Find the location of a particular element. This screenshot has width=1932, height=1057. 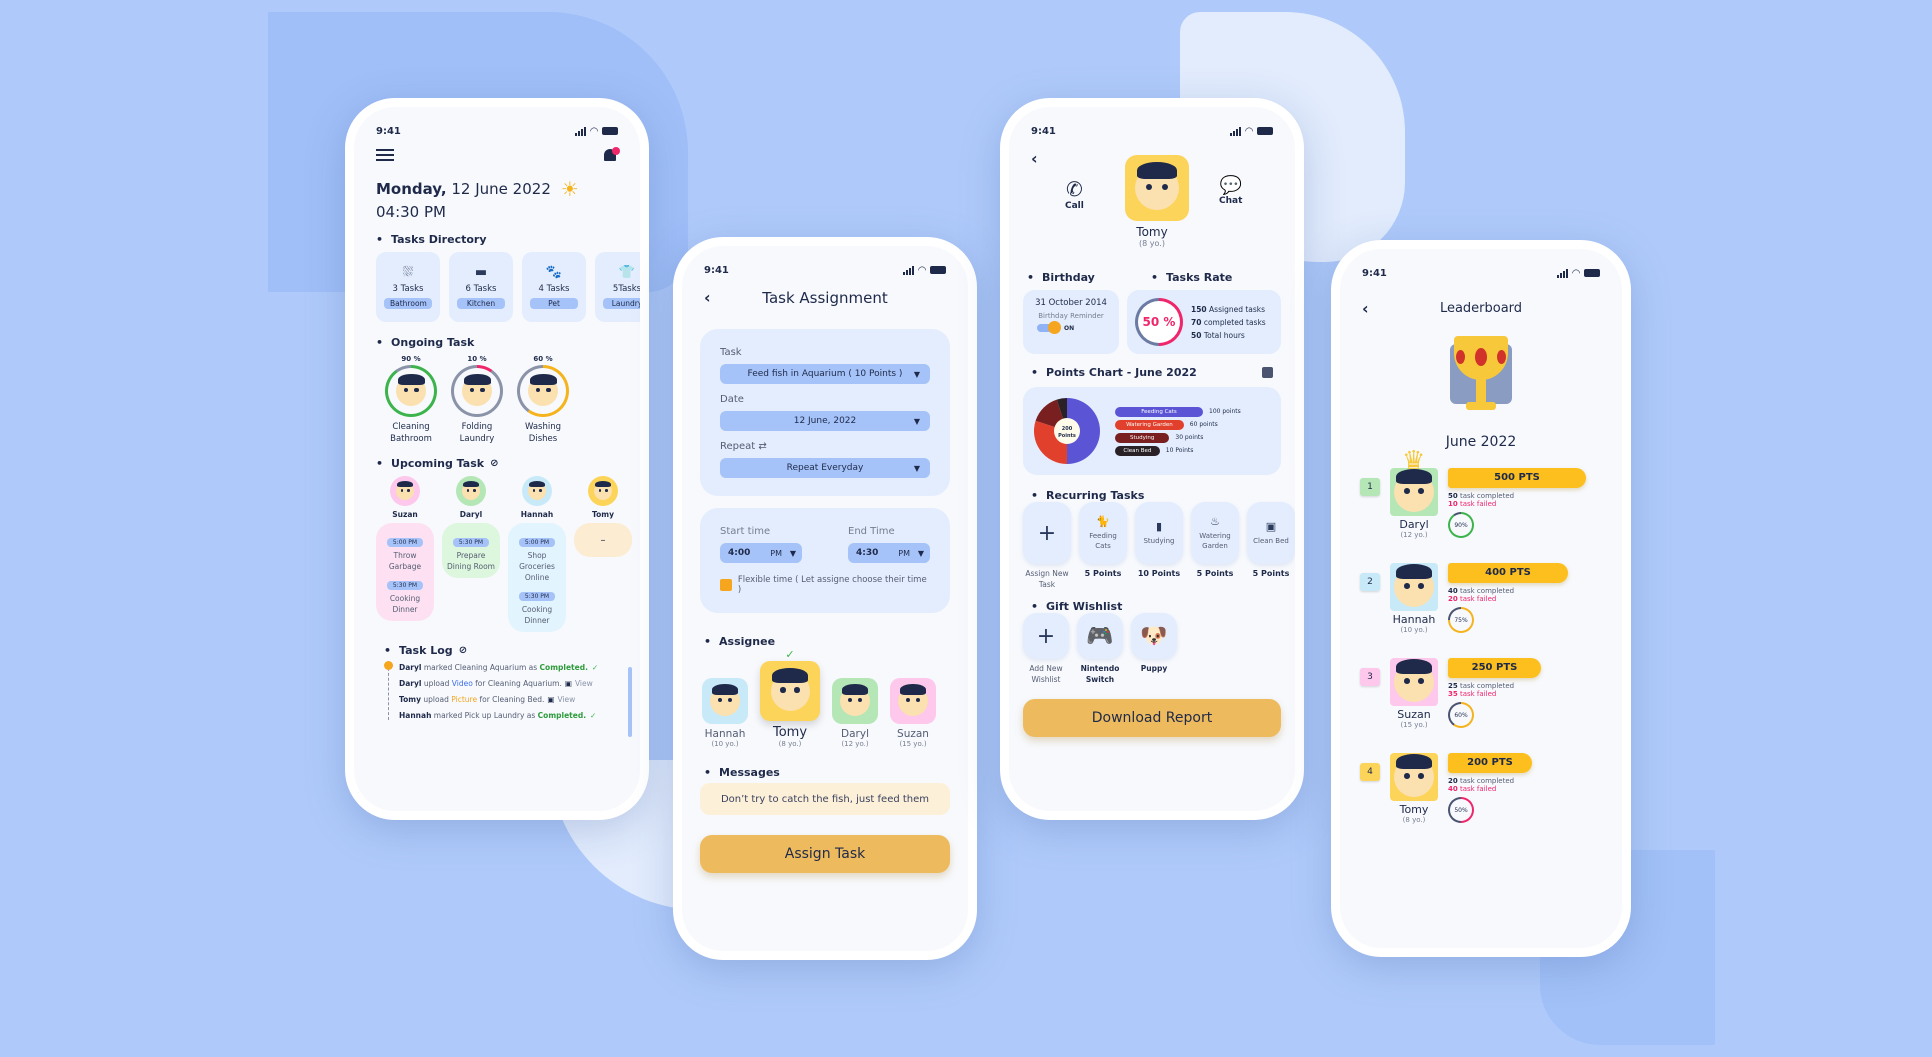

rank-badge: 2 is located at coordinates (1370, 582).